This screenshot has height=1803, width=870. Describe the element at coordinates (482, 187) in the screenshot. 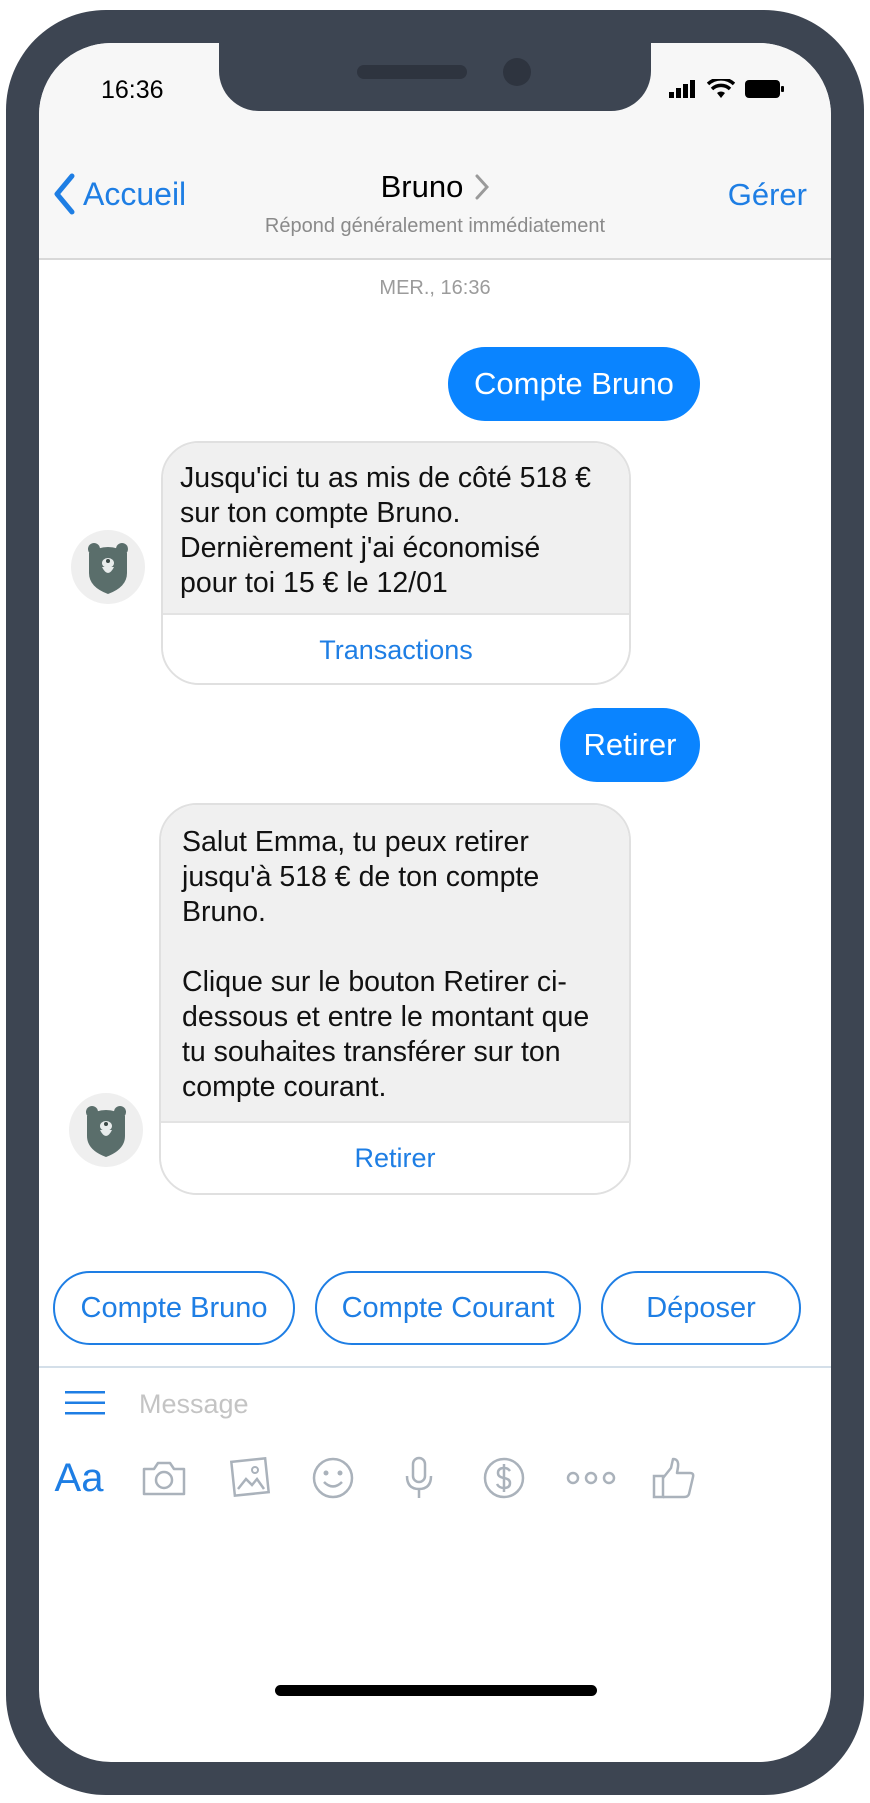

I see `chevron-right-icon` at that location.